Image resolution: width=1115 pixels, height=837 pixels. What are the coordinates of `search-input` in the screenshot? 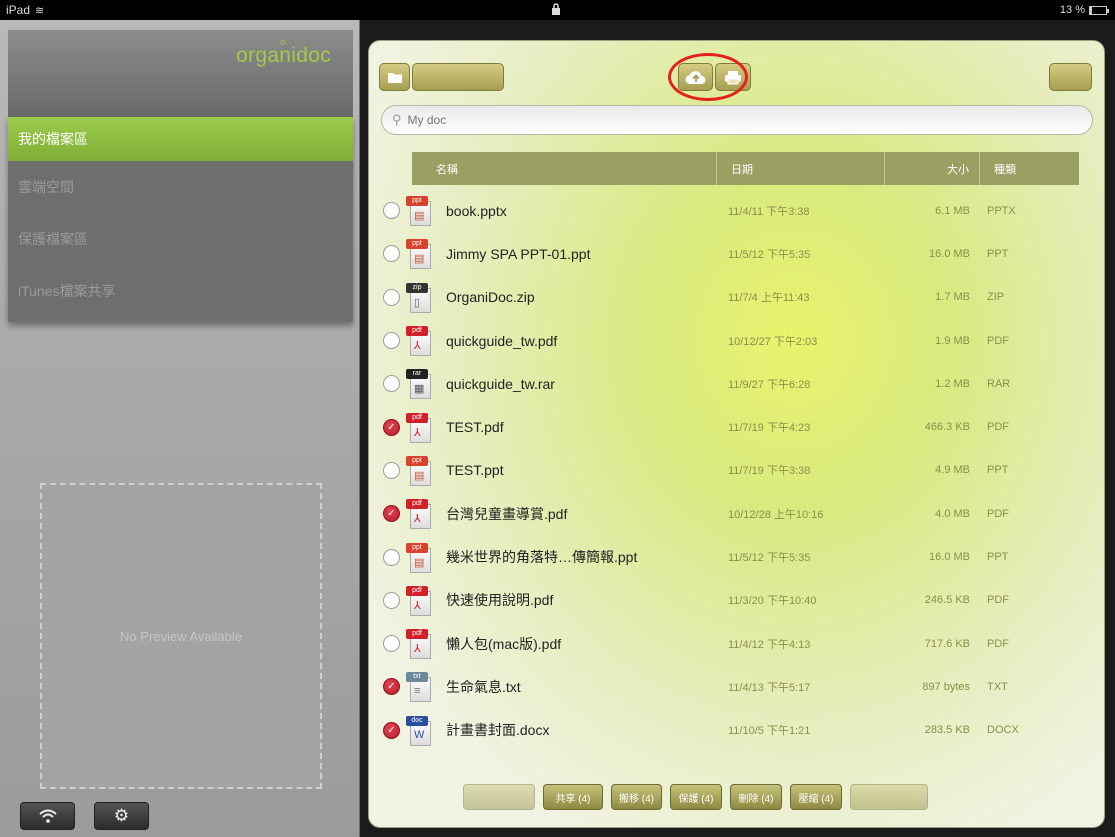 It's located at (707, 120).